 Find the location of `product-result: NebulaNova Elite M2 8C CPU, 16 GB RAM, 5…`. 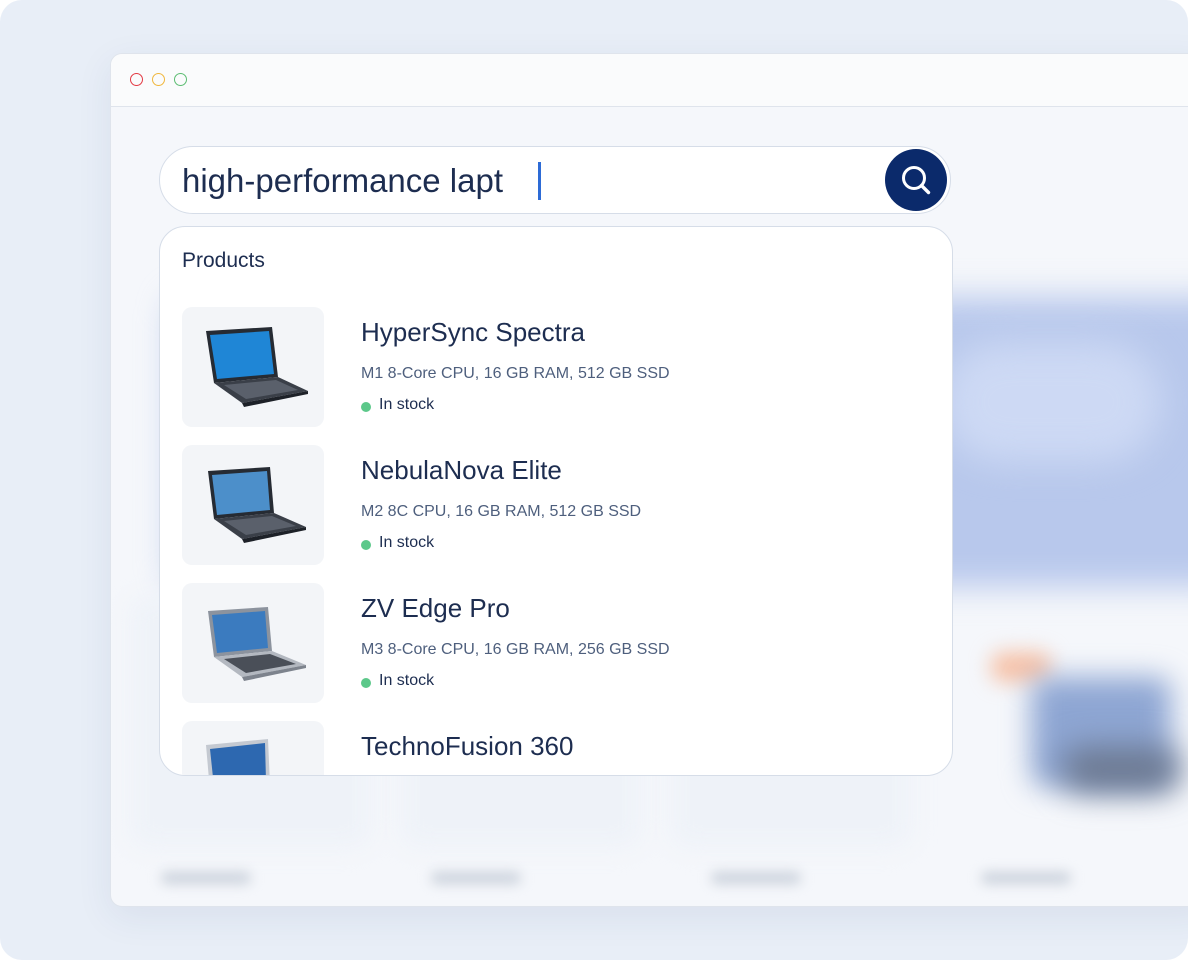

product-result: NebulaNova Elite M2 8C CPU, 16 GB RAM, 5… is located at coordinates (552, 505).